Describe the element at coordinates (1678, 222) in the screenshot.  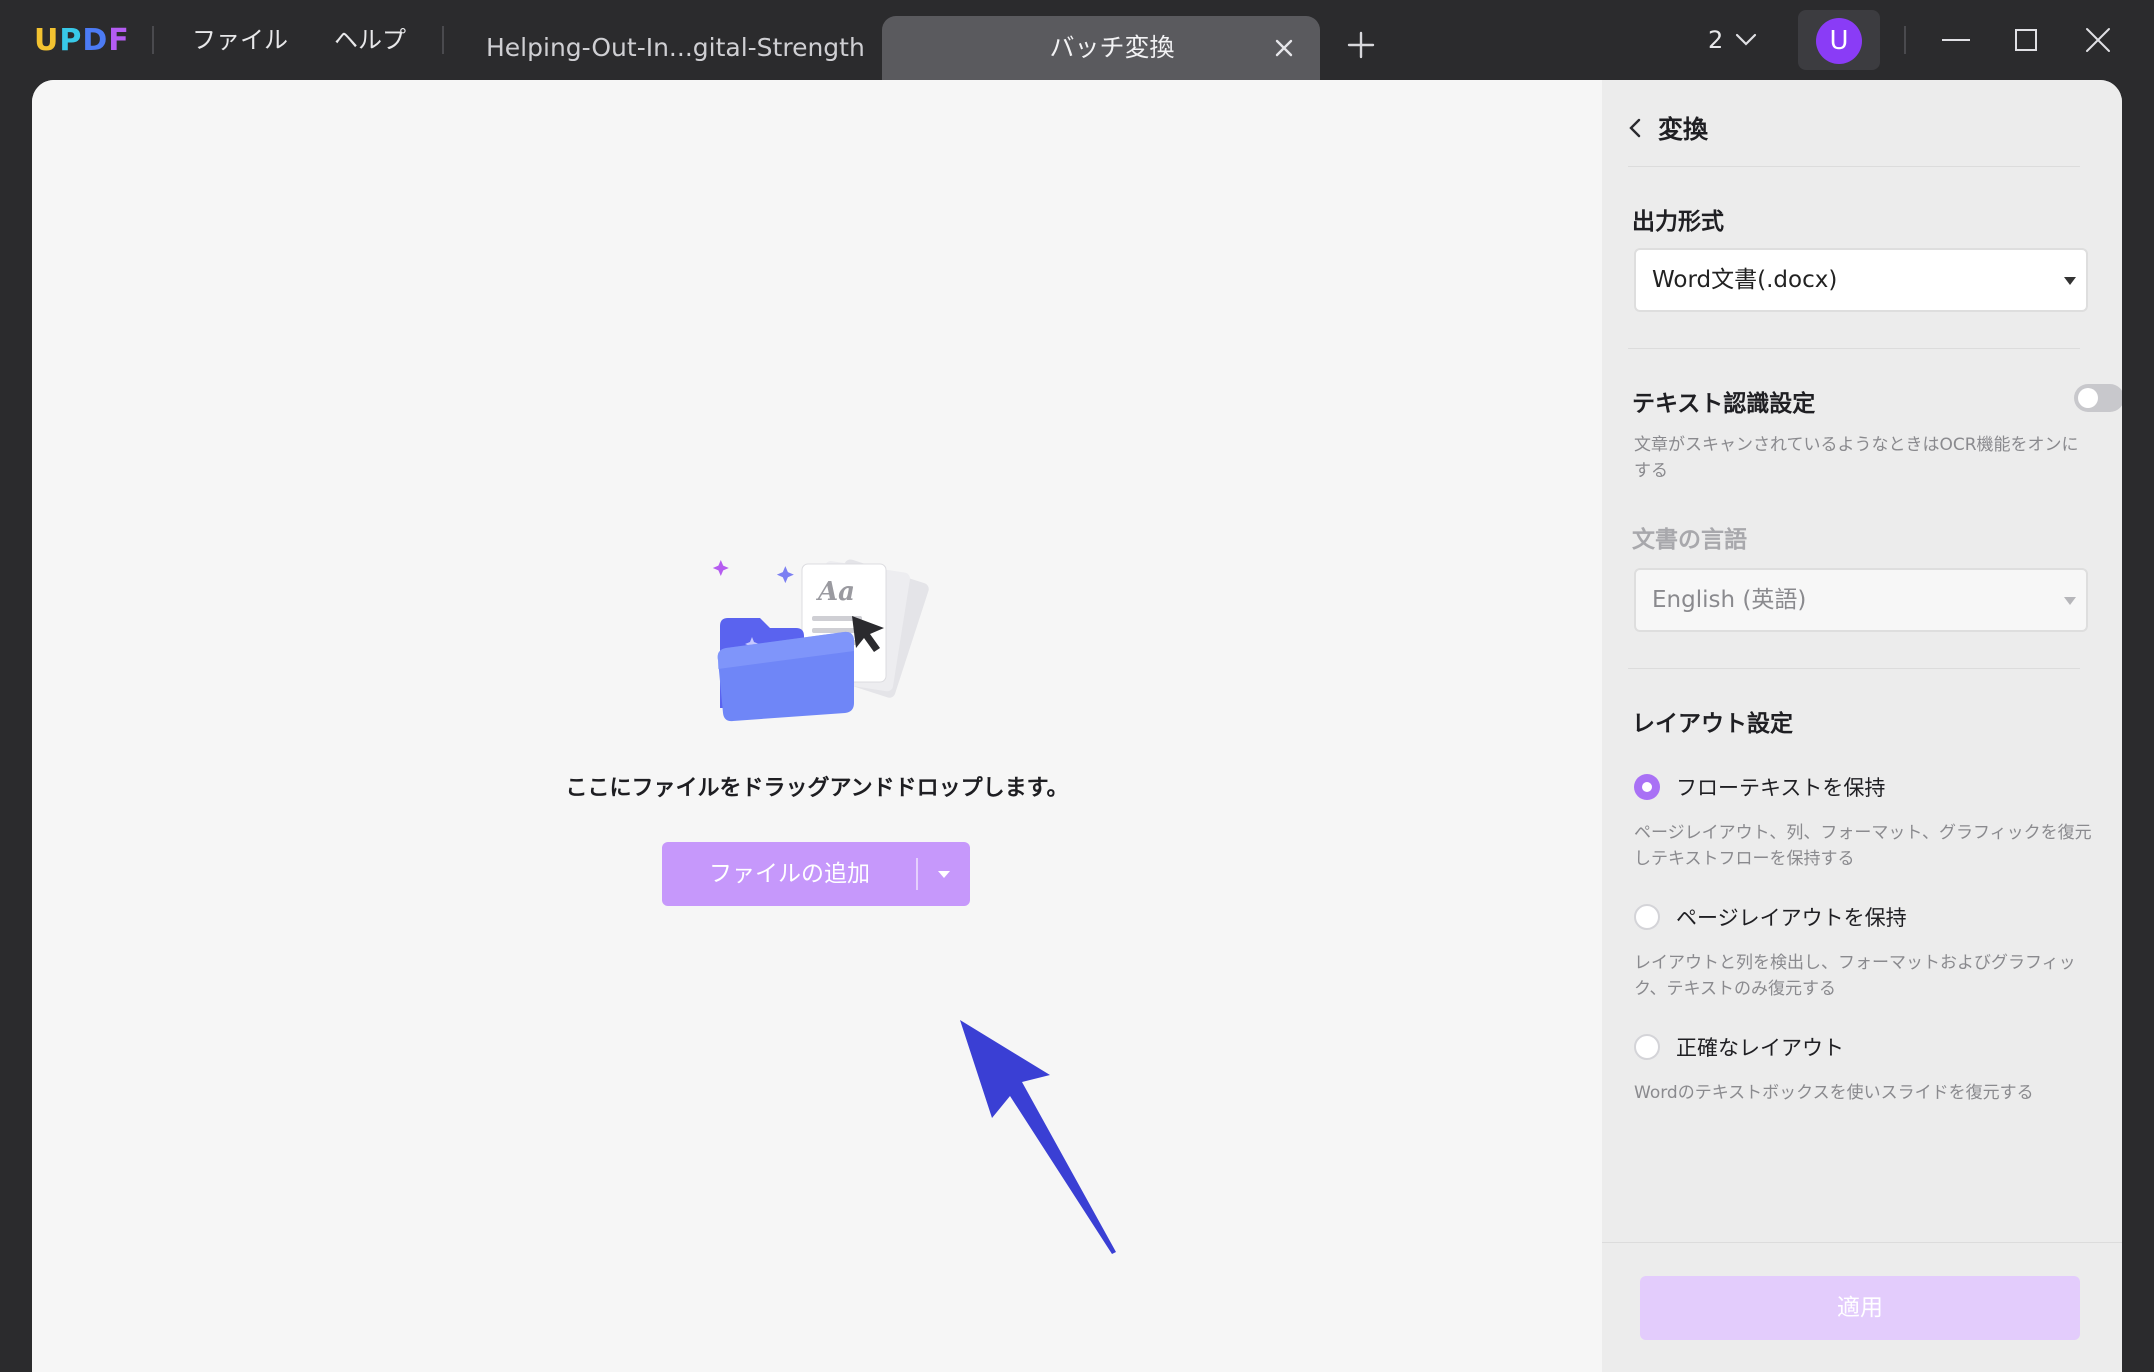
I see `output-format-title: 出力形式` at that location.